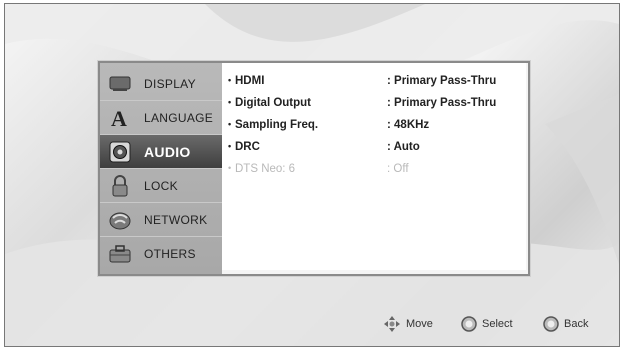 Image resolution: width=622 pixels, height=349 pixels. Describe the element at coordinates (376, 127) in the screenshot. I see `setting-row-sampling-freq: • Sampling Freq. : 48KHz` at that location.